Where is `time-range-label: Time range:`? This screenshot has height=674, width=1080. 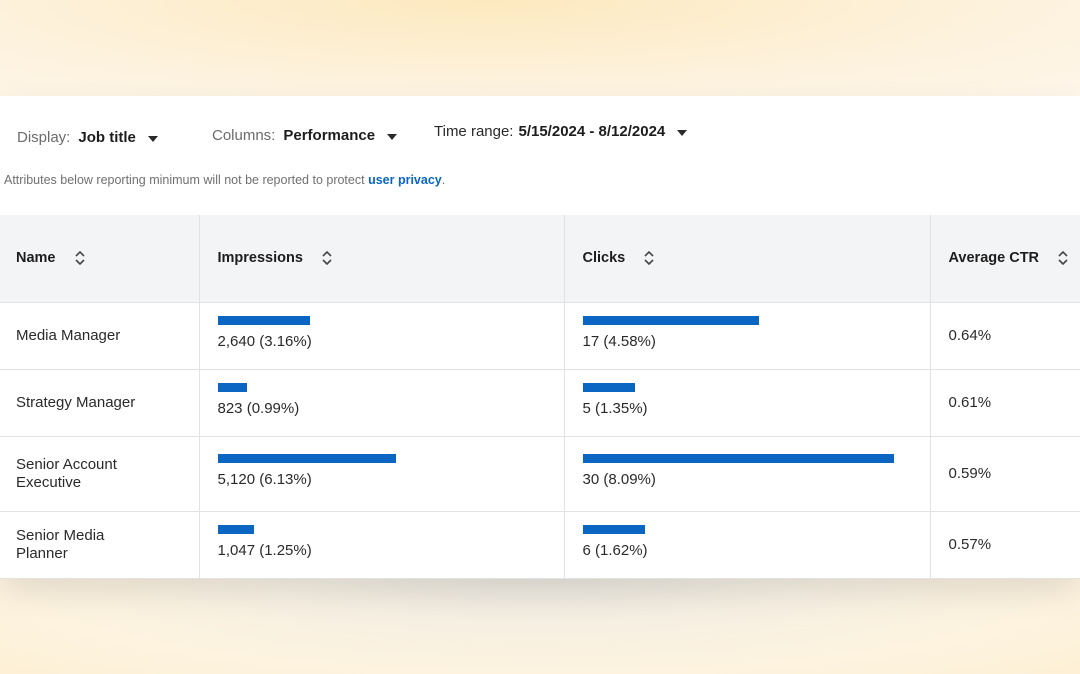
time-range-label: Time range: is located at coordinates (474, 131).